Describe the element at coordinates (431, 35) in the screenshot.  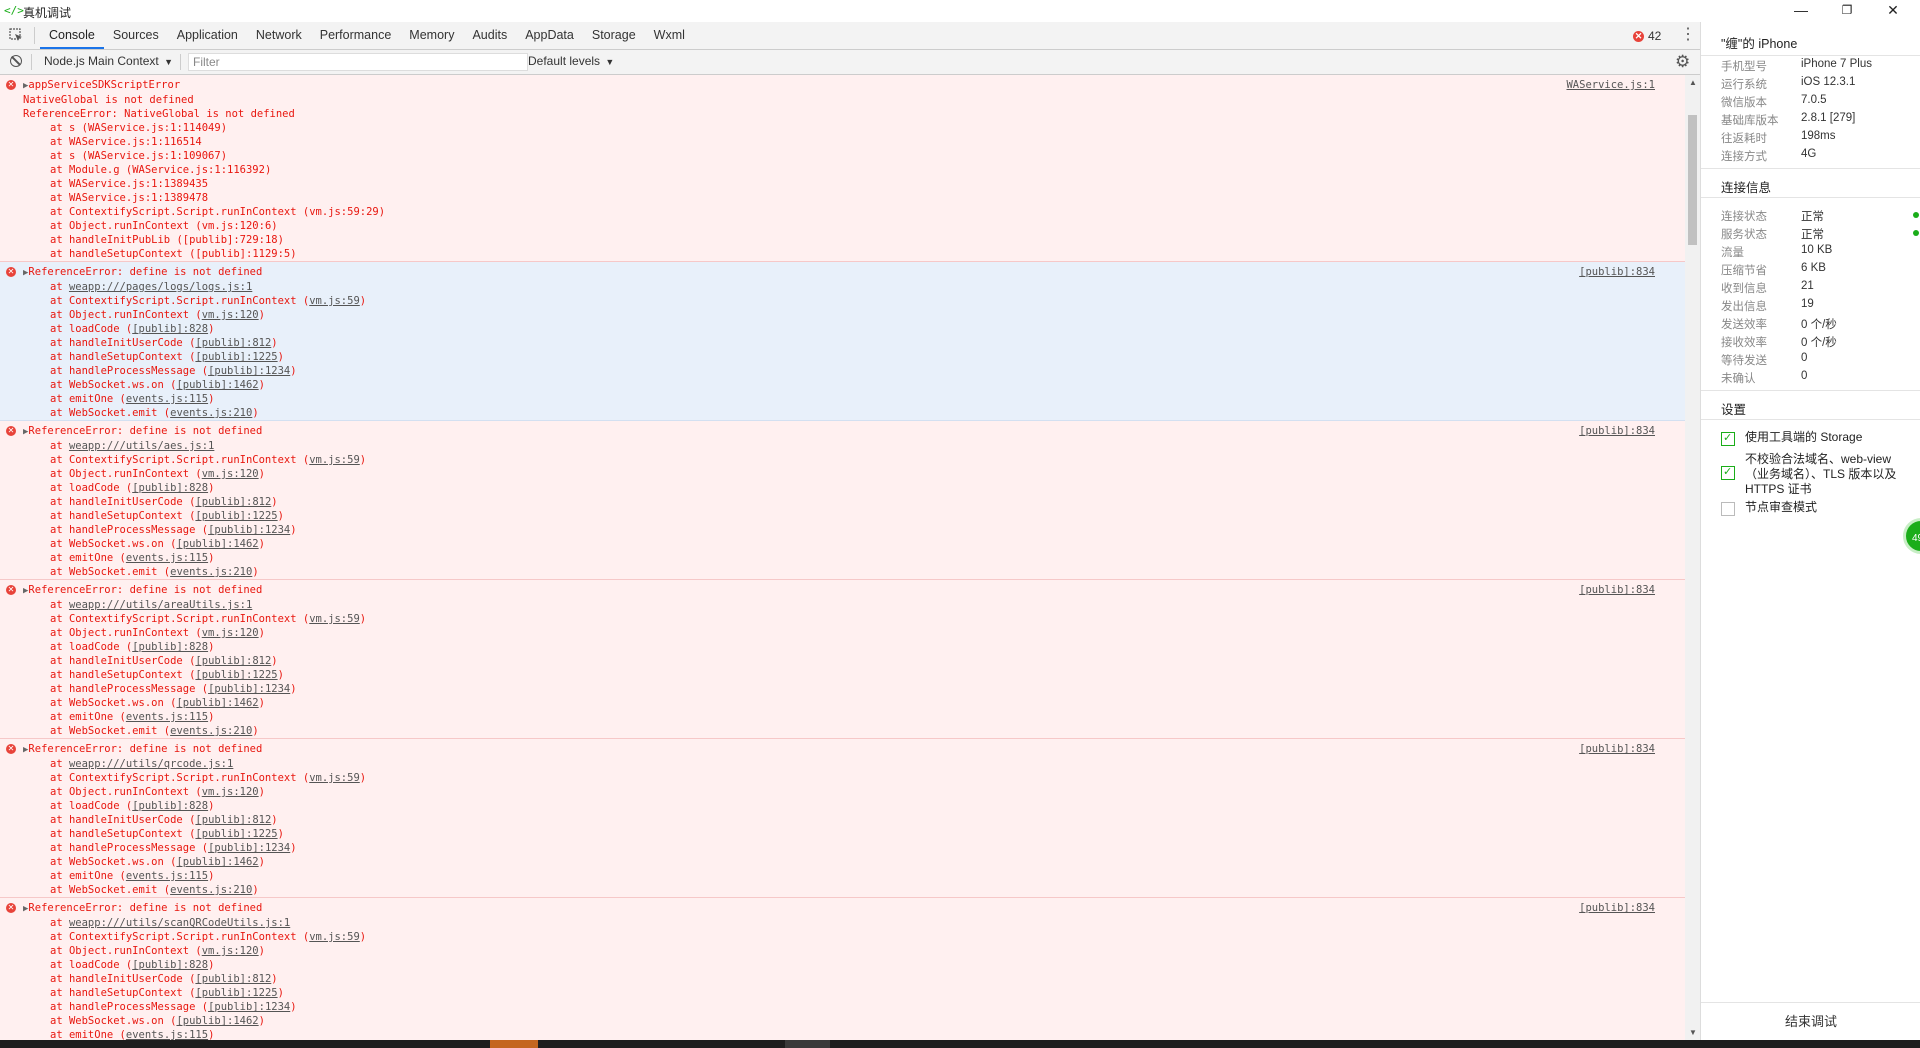
I see `tab-memory: Memory` at that location.